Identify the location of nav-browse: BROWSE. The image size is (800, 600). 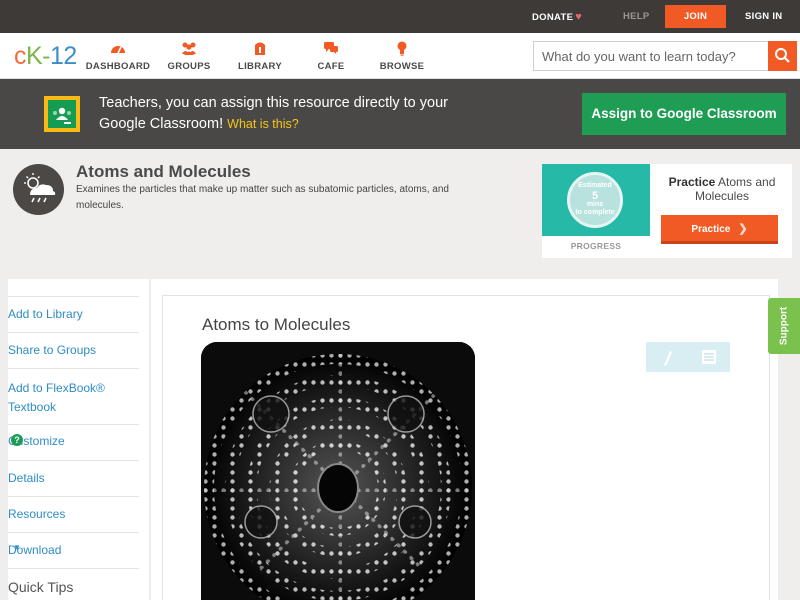
(402, 56).